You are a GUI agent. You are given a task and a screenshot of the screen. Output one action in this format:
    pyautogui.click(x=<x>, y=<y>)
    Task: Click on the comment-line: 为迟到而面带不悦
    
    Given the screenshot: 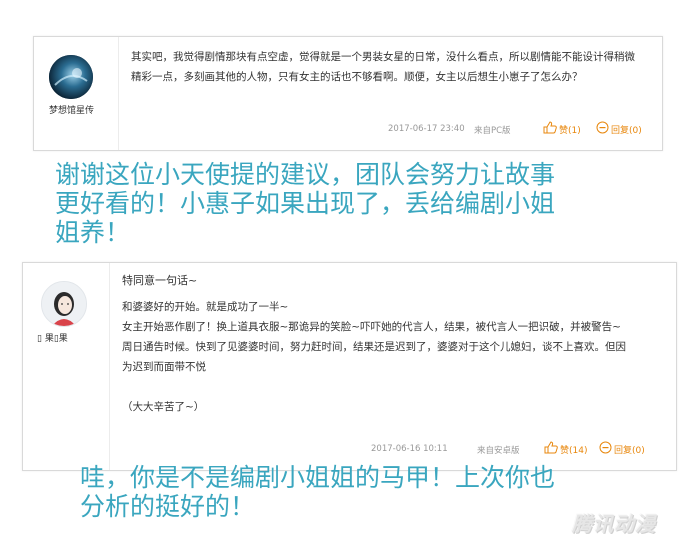 What is the action you would take?
    pyautogui.click(x=164, y=367)
    